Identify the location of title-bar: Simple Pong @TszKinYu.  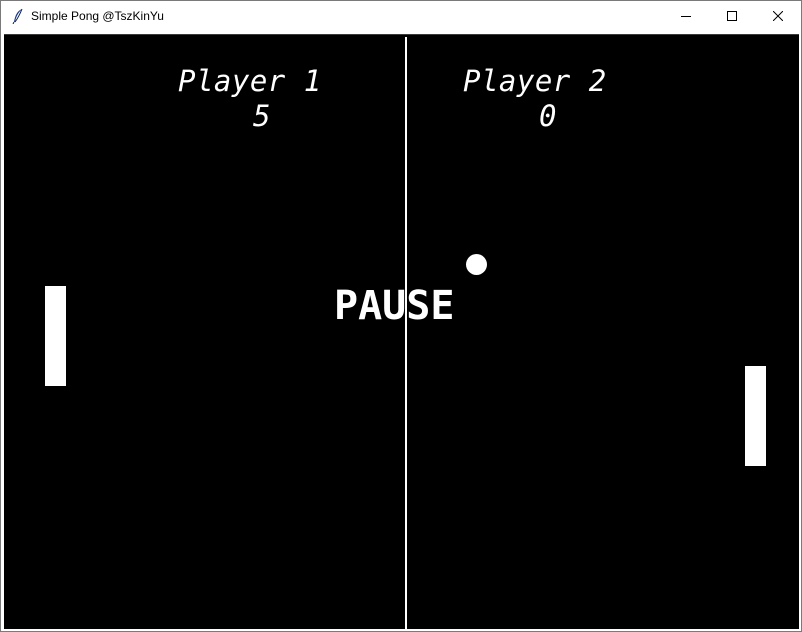
(401, 16).